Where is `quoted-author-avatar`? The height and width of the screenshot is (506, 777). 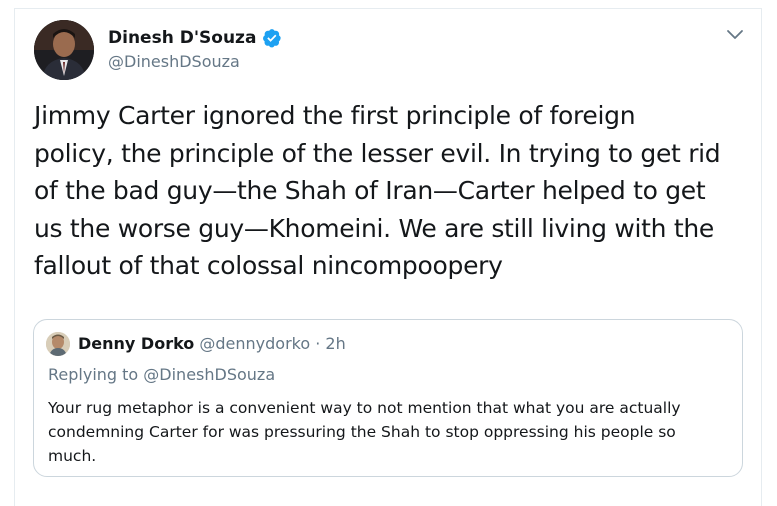
quoted-author-avatar is located at coordinates (58, 344).